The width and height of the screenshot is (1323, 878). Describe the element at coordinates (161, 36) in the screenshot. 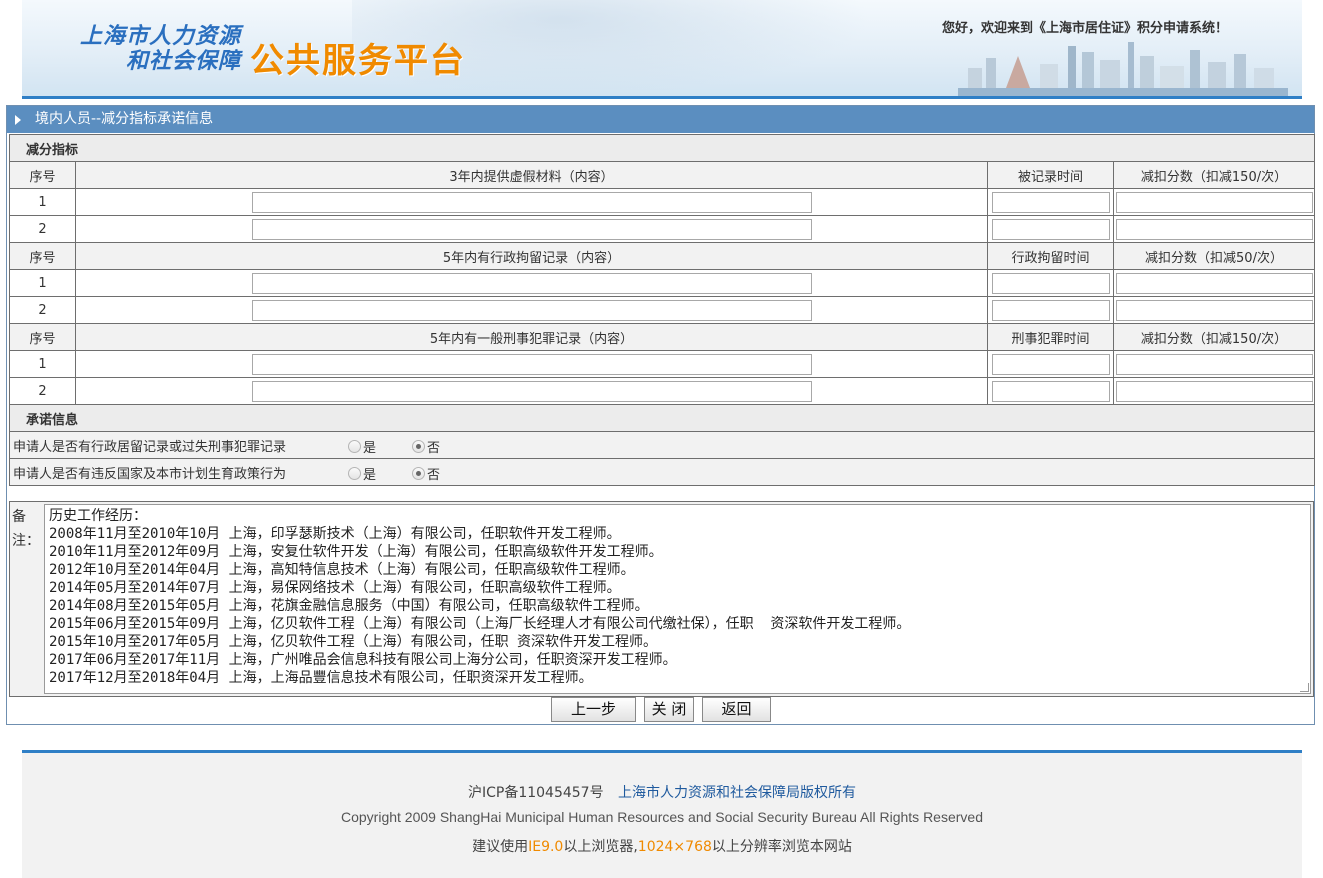

I see `logo-line1: 上海市人力资源` at that location.